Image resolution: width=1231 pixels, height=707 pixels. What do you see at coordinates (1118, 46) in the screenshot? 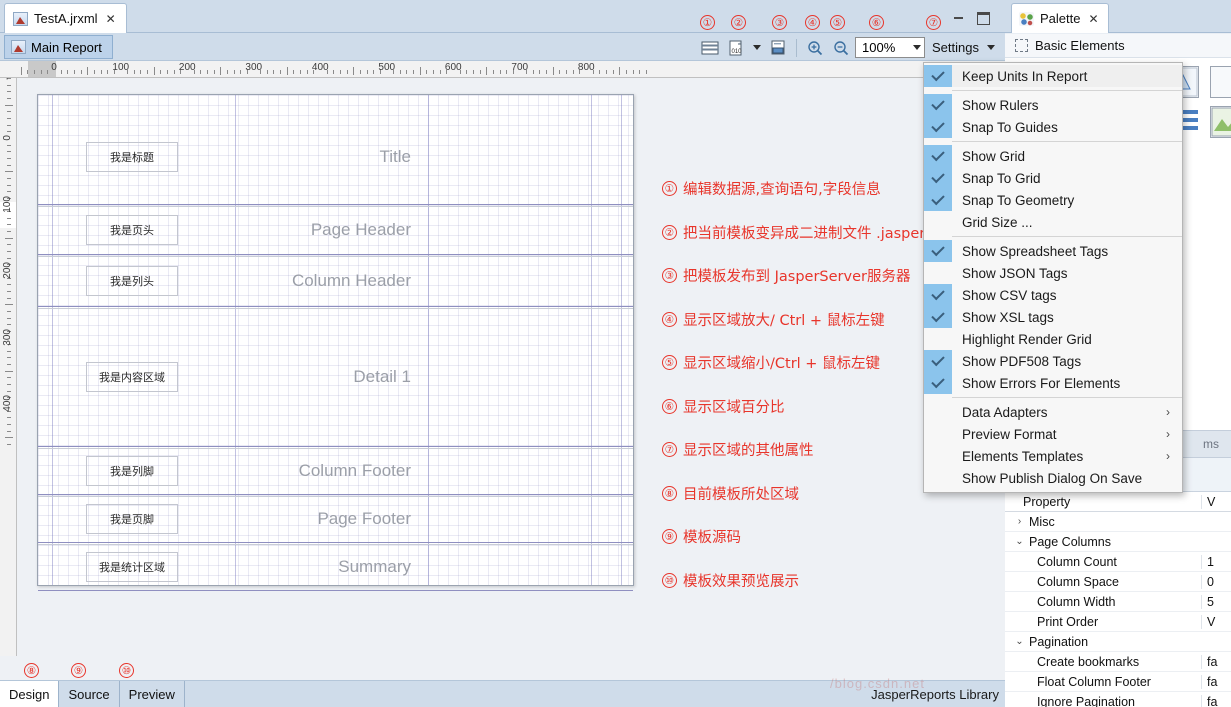
I see `palette-group-basic-elements: Basic Elements` at bounding box center [1118, 46].